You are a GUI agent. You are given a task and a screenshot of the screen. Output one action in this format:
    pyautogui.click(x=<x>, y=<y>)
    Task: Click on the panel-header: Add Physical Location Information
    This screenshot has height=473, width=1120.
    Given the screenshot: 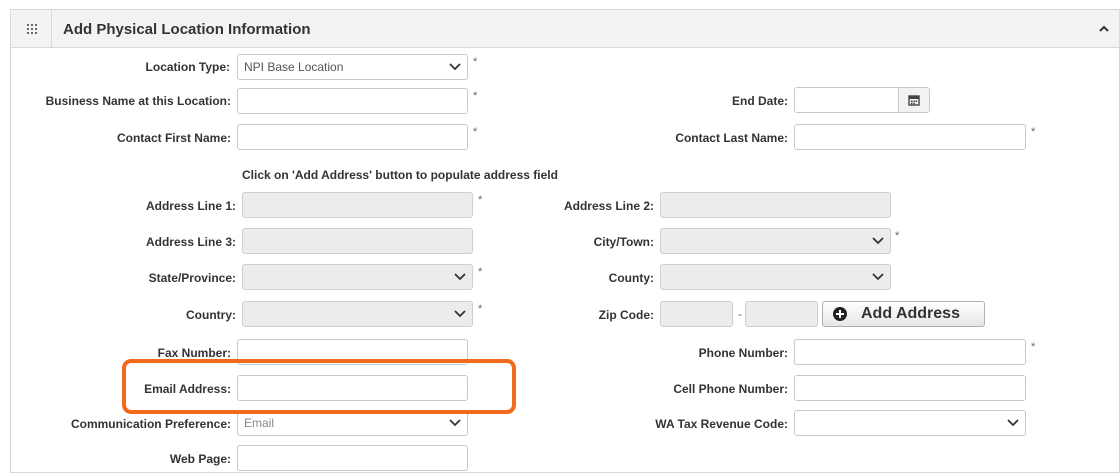 What is the action you would take?
    pyautogui.click(x=565, y=29)
    